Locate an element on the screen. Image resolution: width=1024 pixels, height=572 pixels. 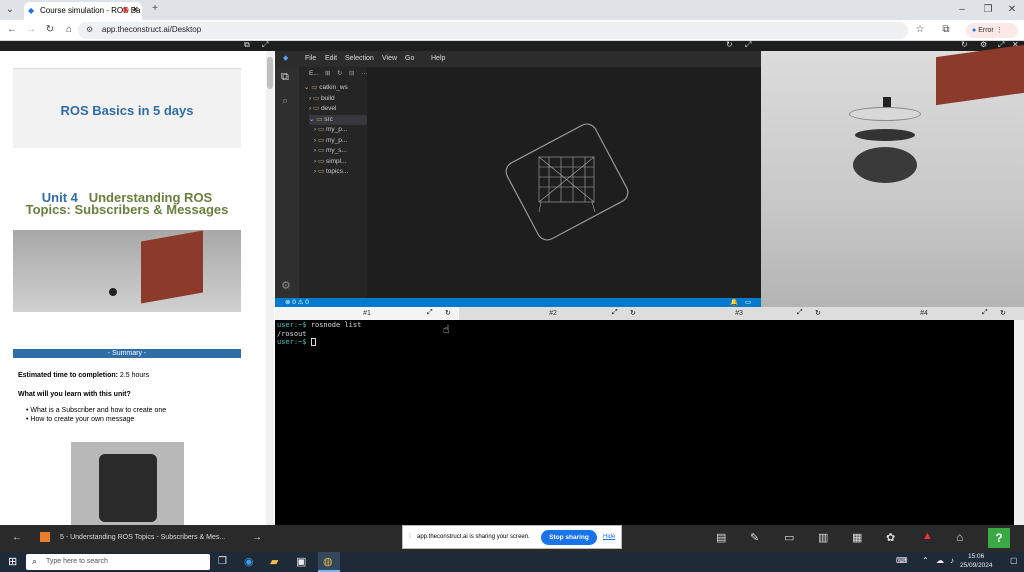
clock-time: 15:06 is located at coordinates (976, 556).